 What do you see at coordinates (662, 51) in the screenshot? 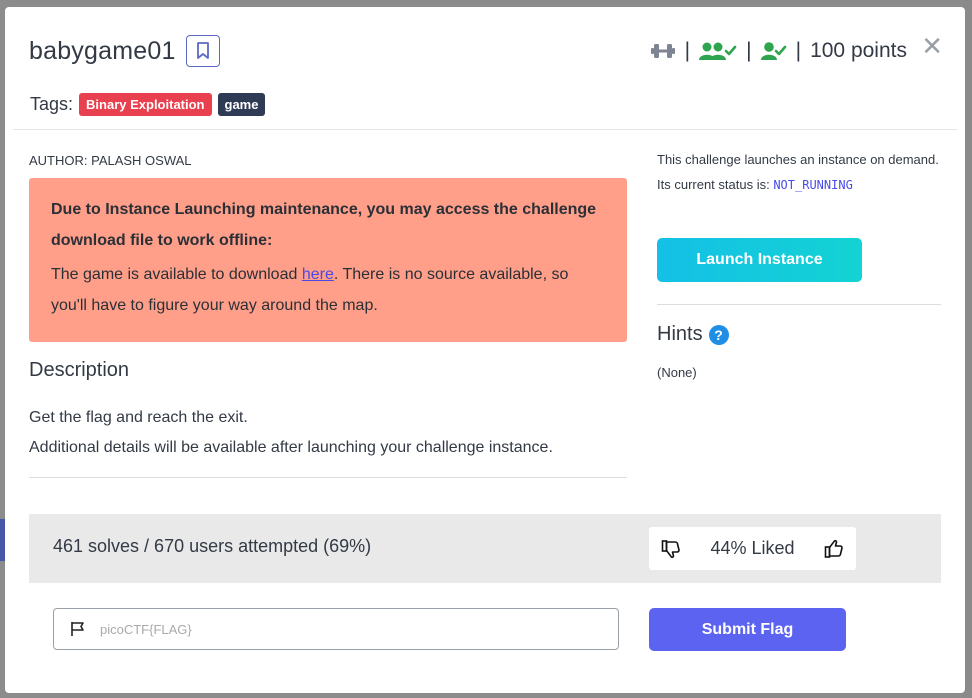
I see `dumbbell-icon` at bounding box center [662, 51].